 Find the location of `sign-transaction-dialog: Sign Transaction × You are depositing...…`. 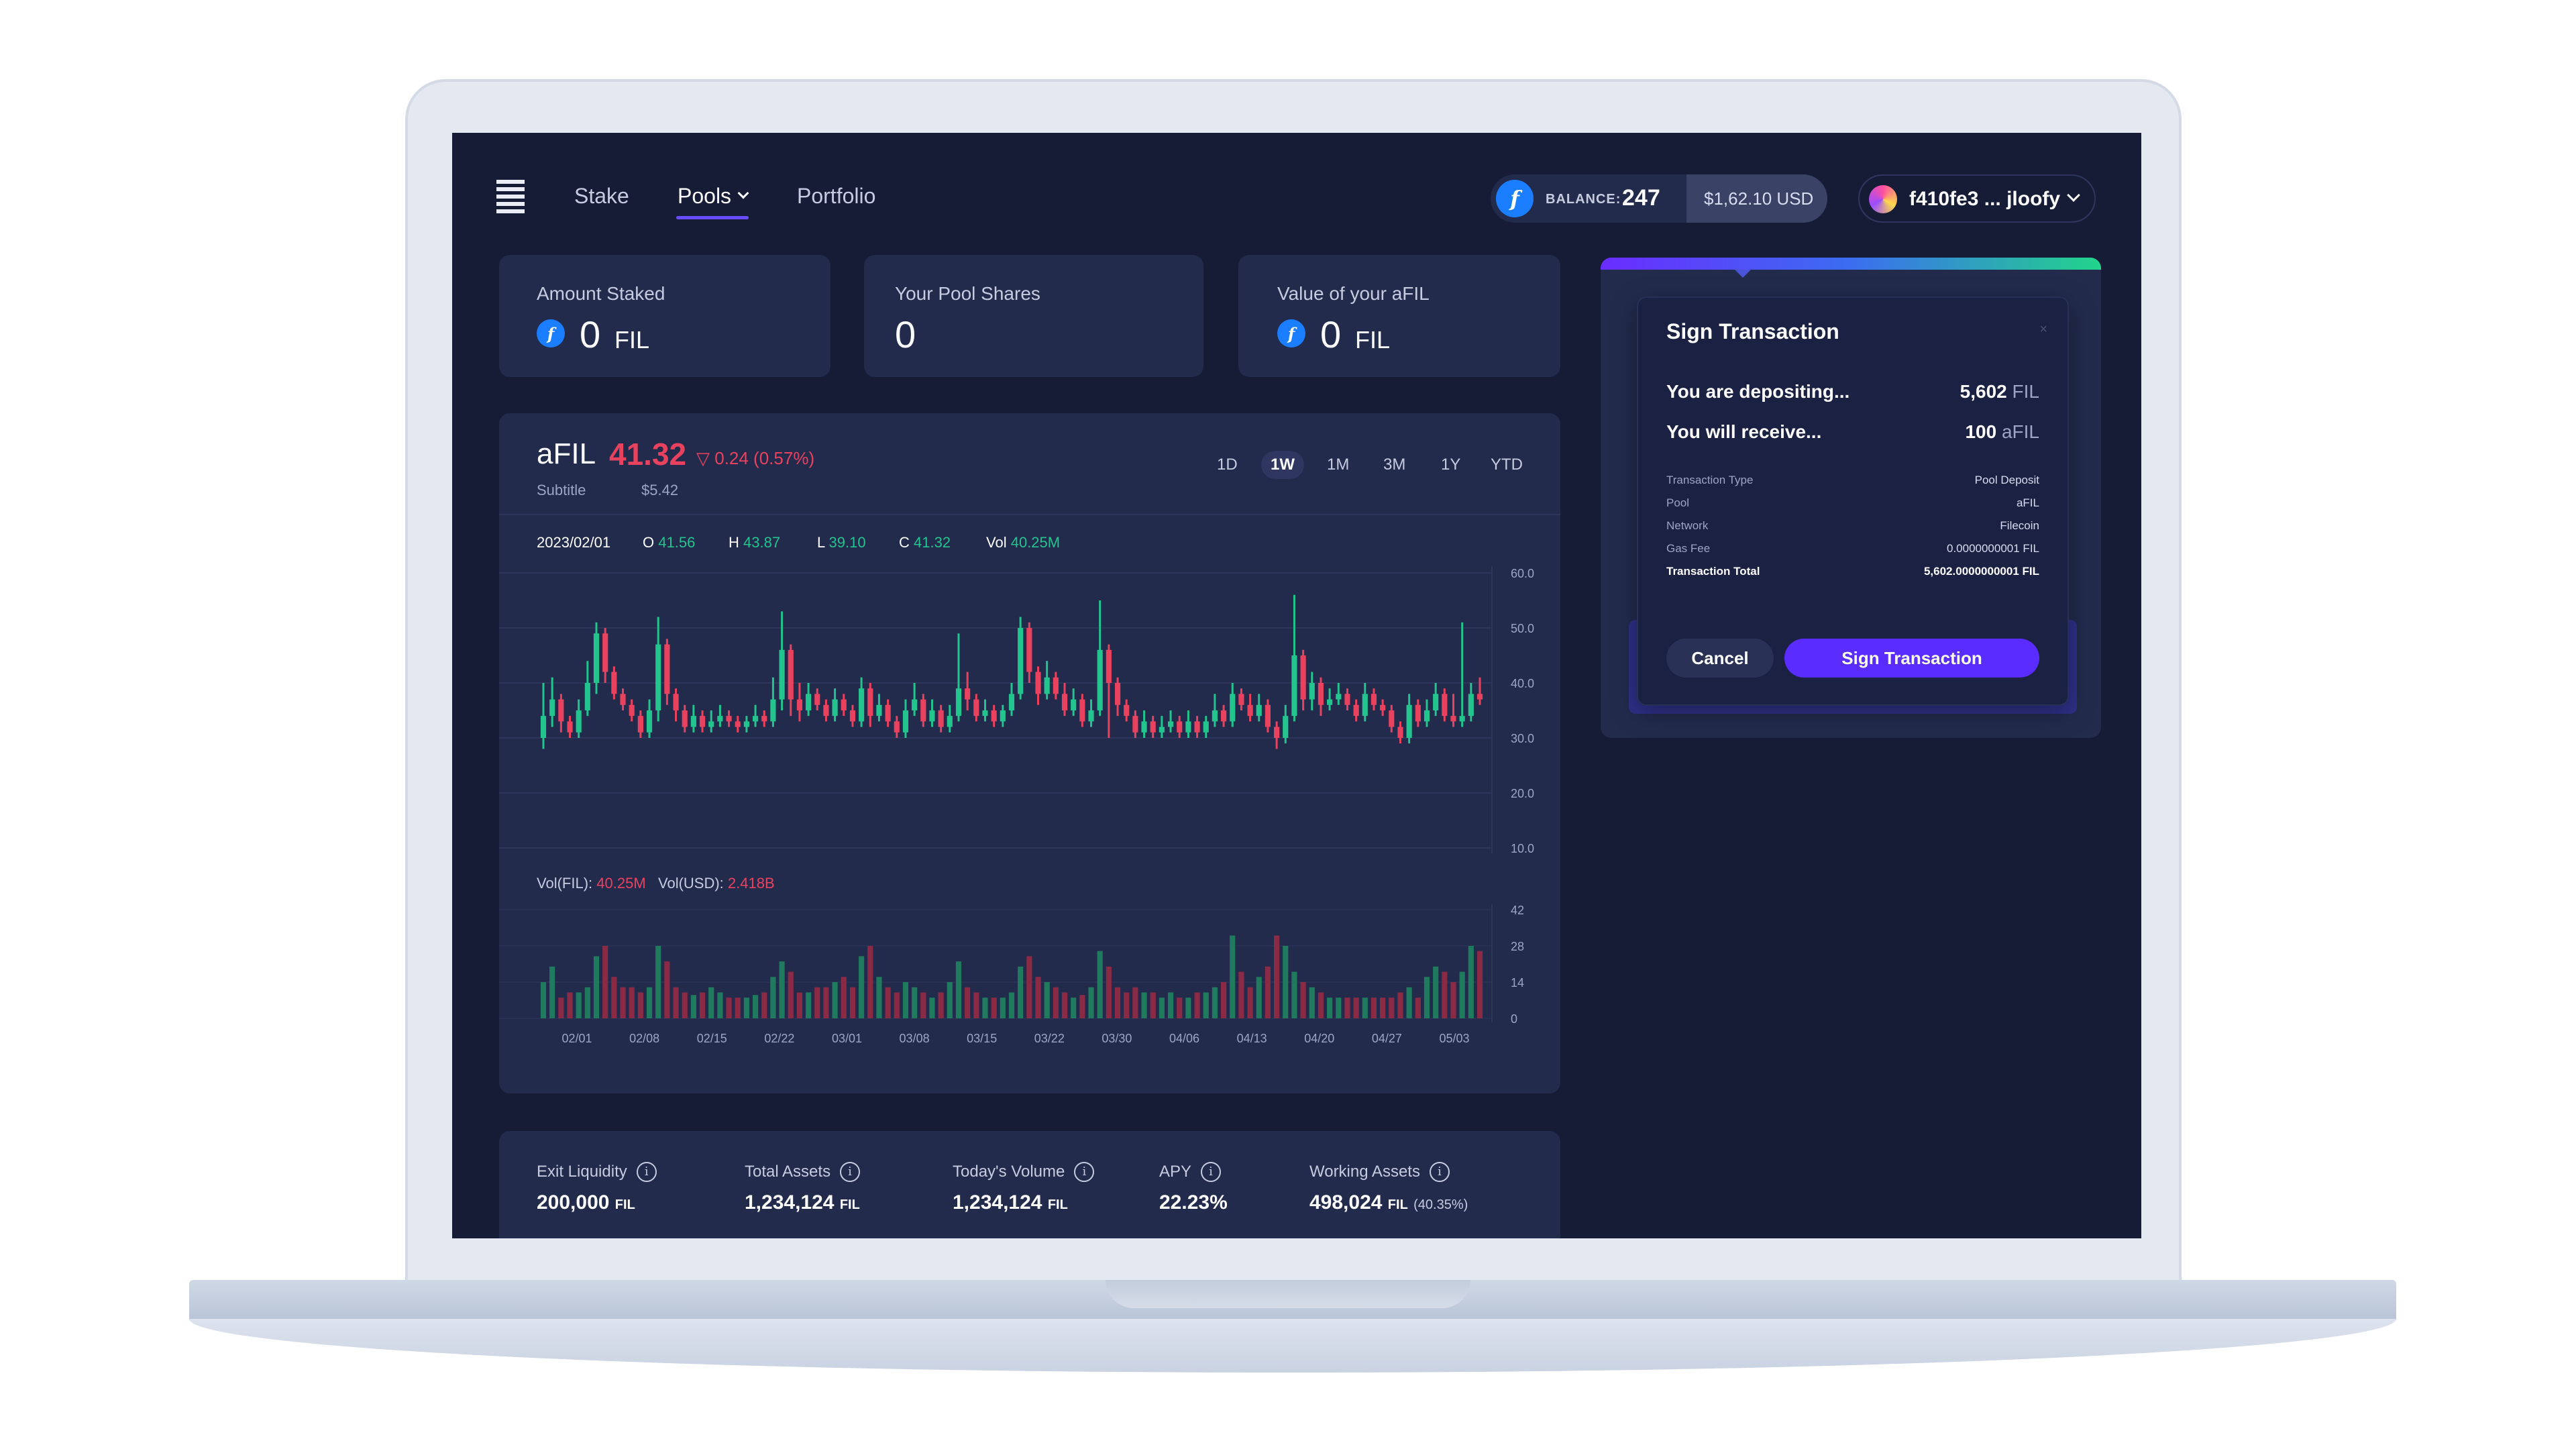

sign-transaction-dialog: Sign Transaction × You are depositing...… is located at coordinates (1853, 501).